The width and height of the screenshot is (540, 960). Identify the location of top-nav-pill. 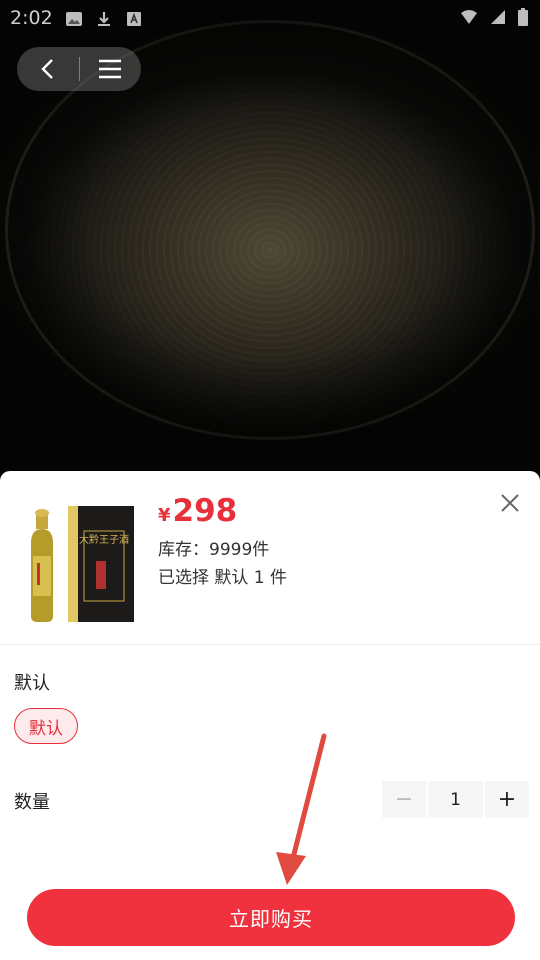
(79, 69).